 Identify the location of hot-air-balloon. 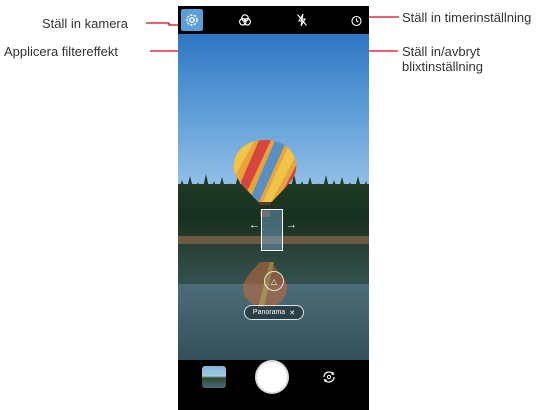
(265, 178).